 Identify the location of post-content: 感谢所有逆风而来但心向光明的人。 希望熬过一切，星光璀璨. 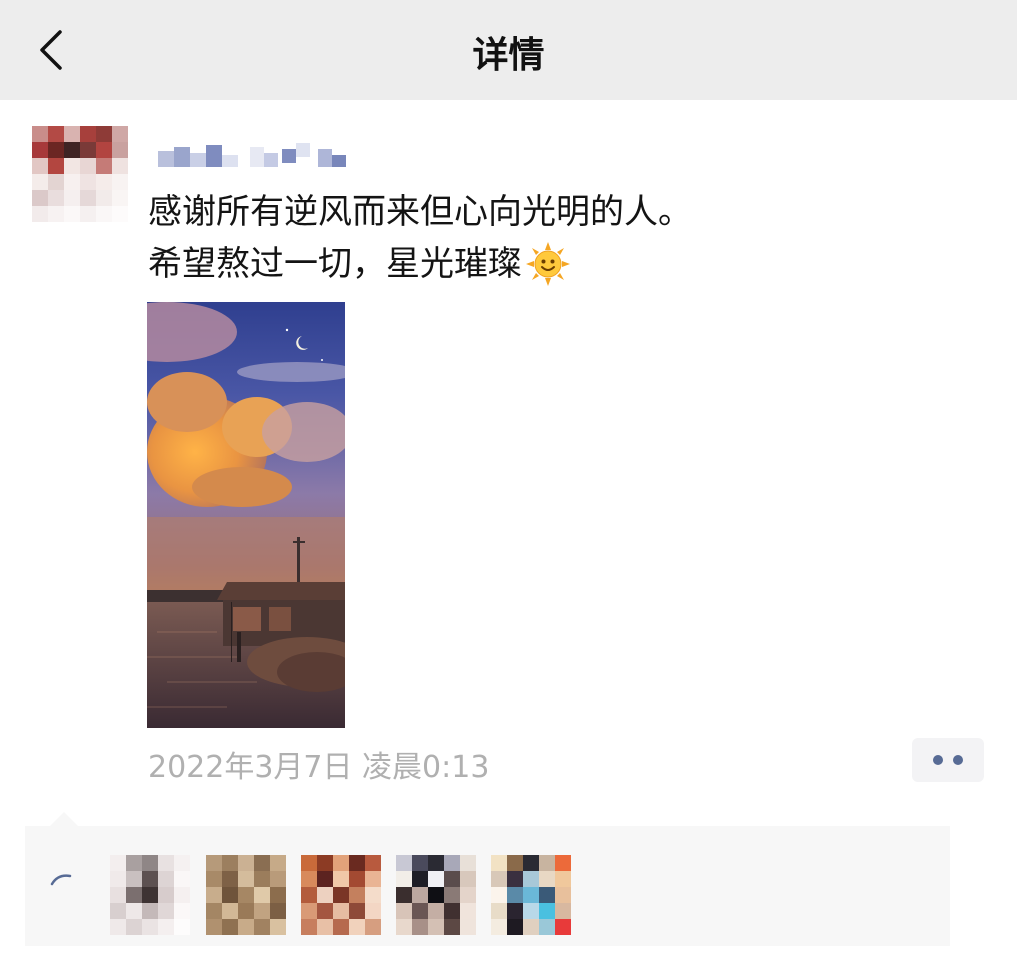
(498, 238).